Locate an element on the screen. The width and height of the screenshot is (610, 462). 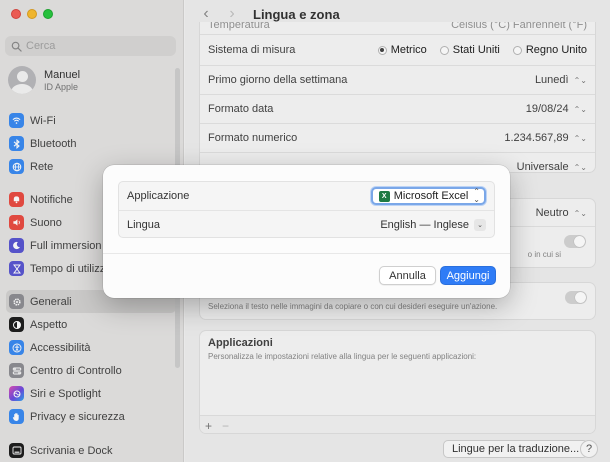
chevron-down-icon: ⌄ is located at coordinates (480, 224).